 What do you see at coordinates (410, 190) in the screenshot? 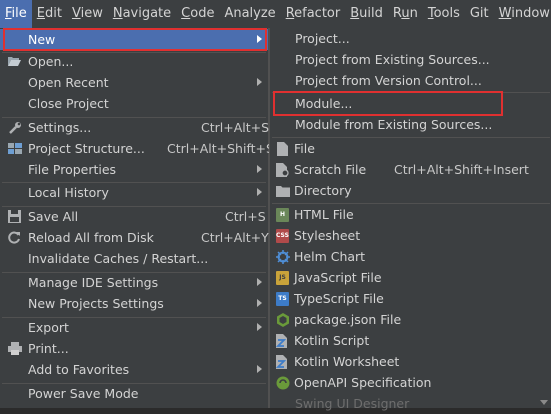
I see `submenu-item-directory: Directory` at bounding box center [410, 190].